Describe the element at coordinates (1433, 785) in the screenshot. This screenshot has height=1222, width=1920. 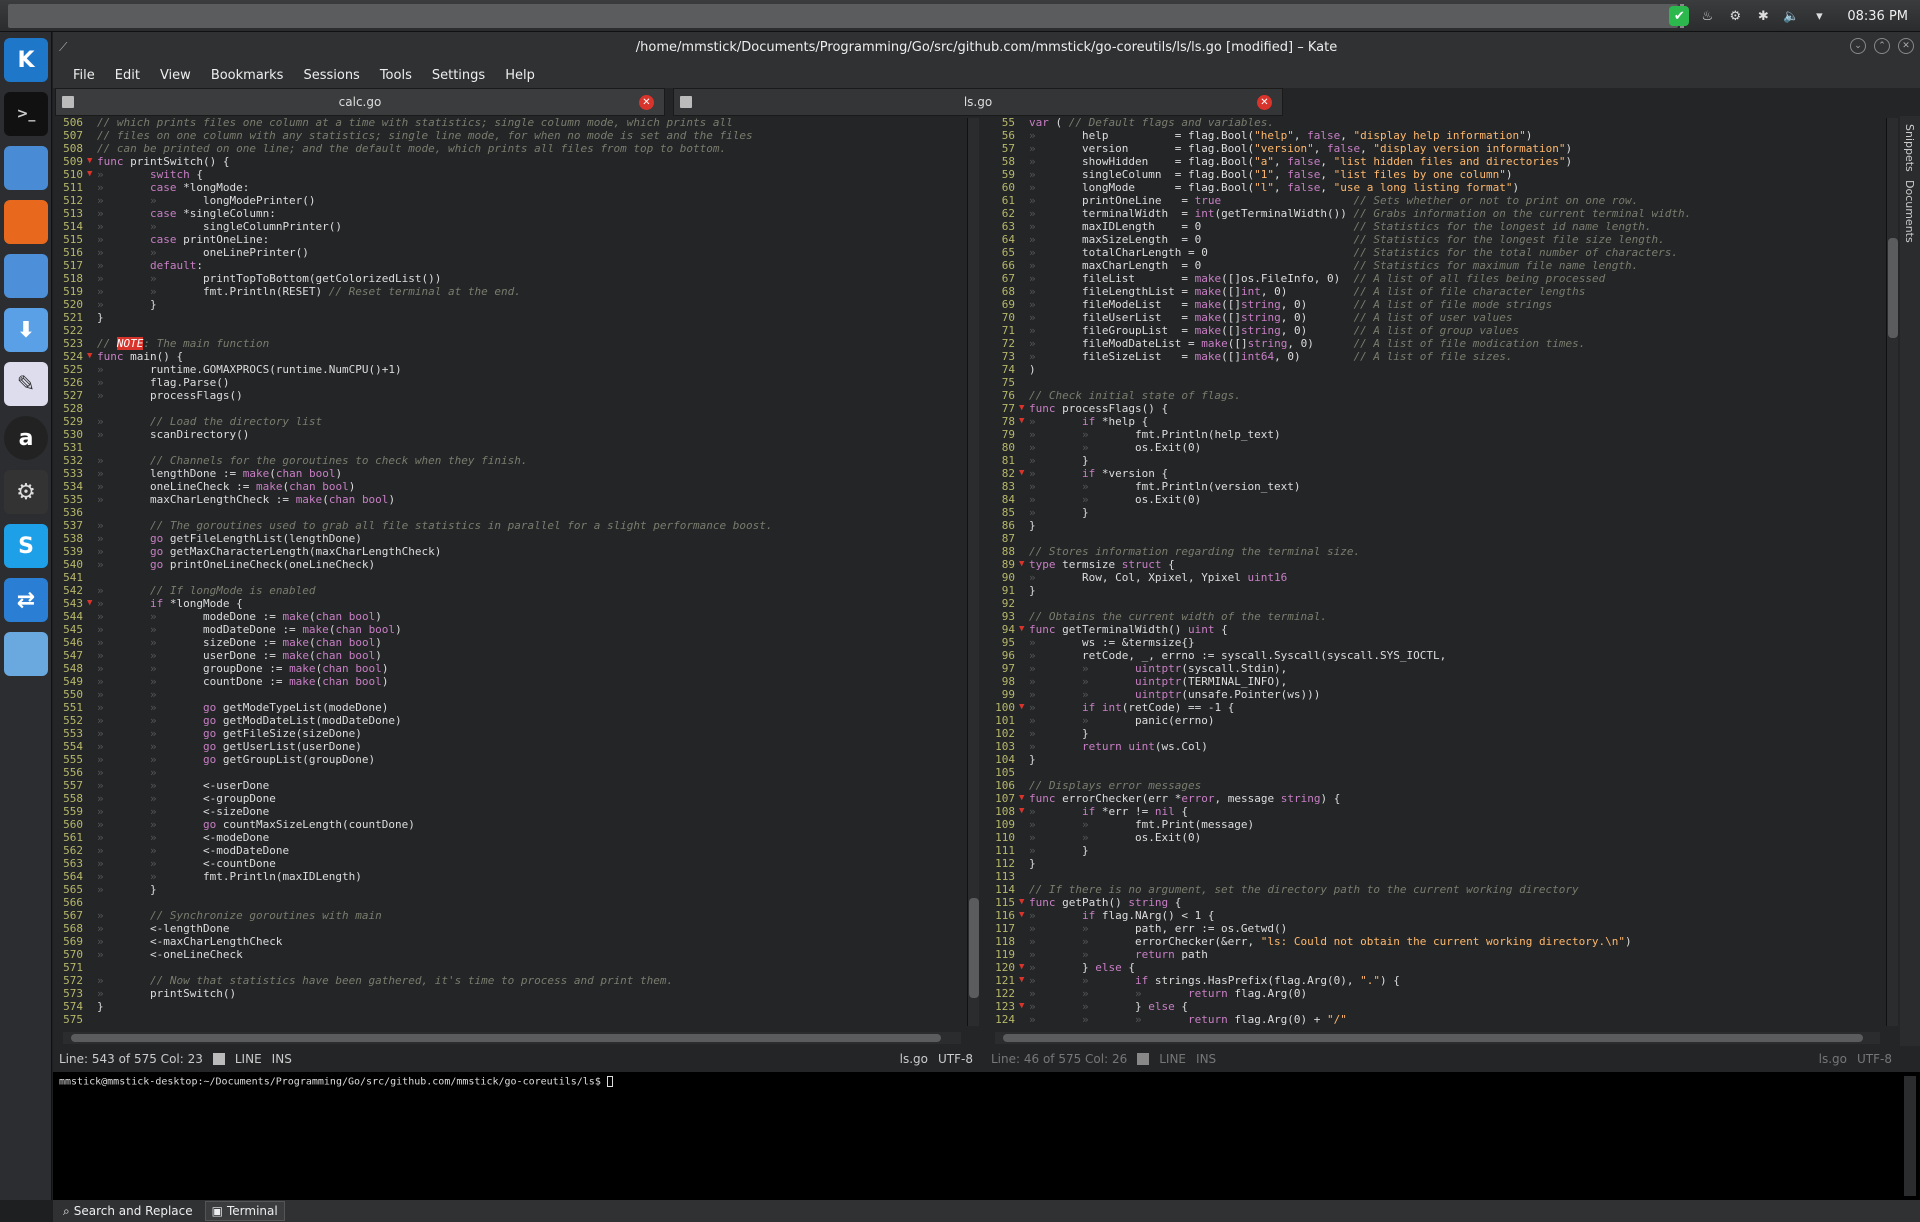
I see `code-line: 106 // Displays error messages` at that location.